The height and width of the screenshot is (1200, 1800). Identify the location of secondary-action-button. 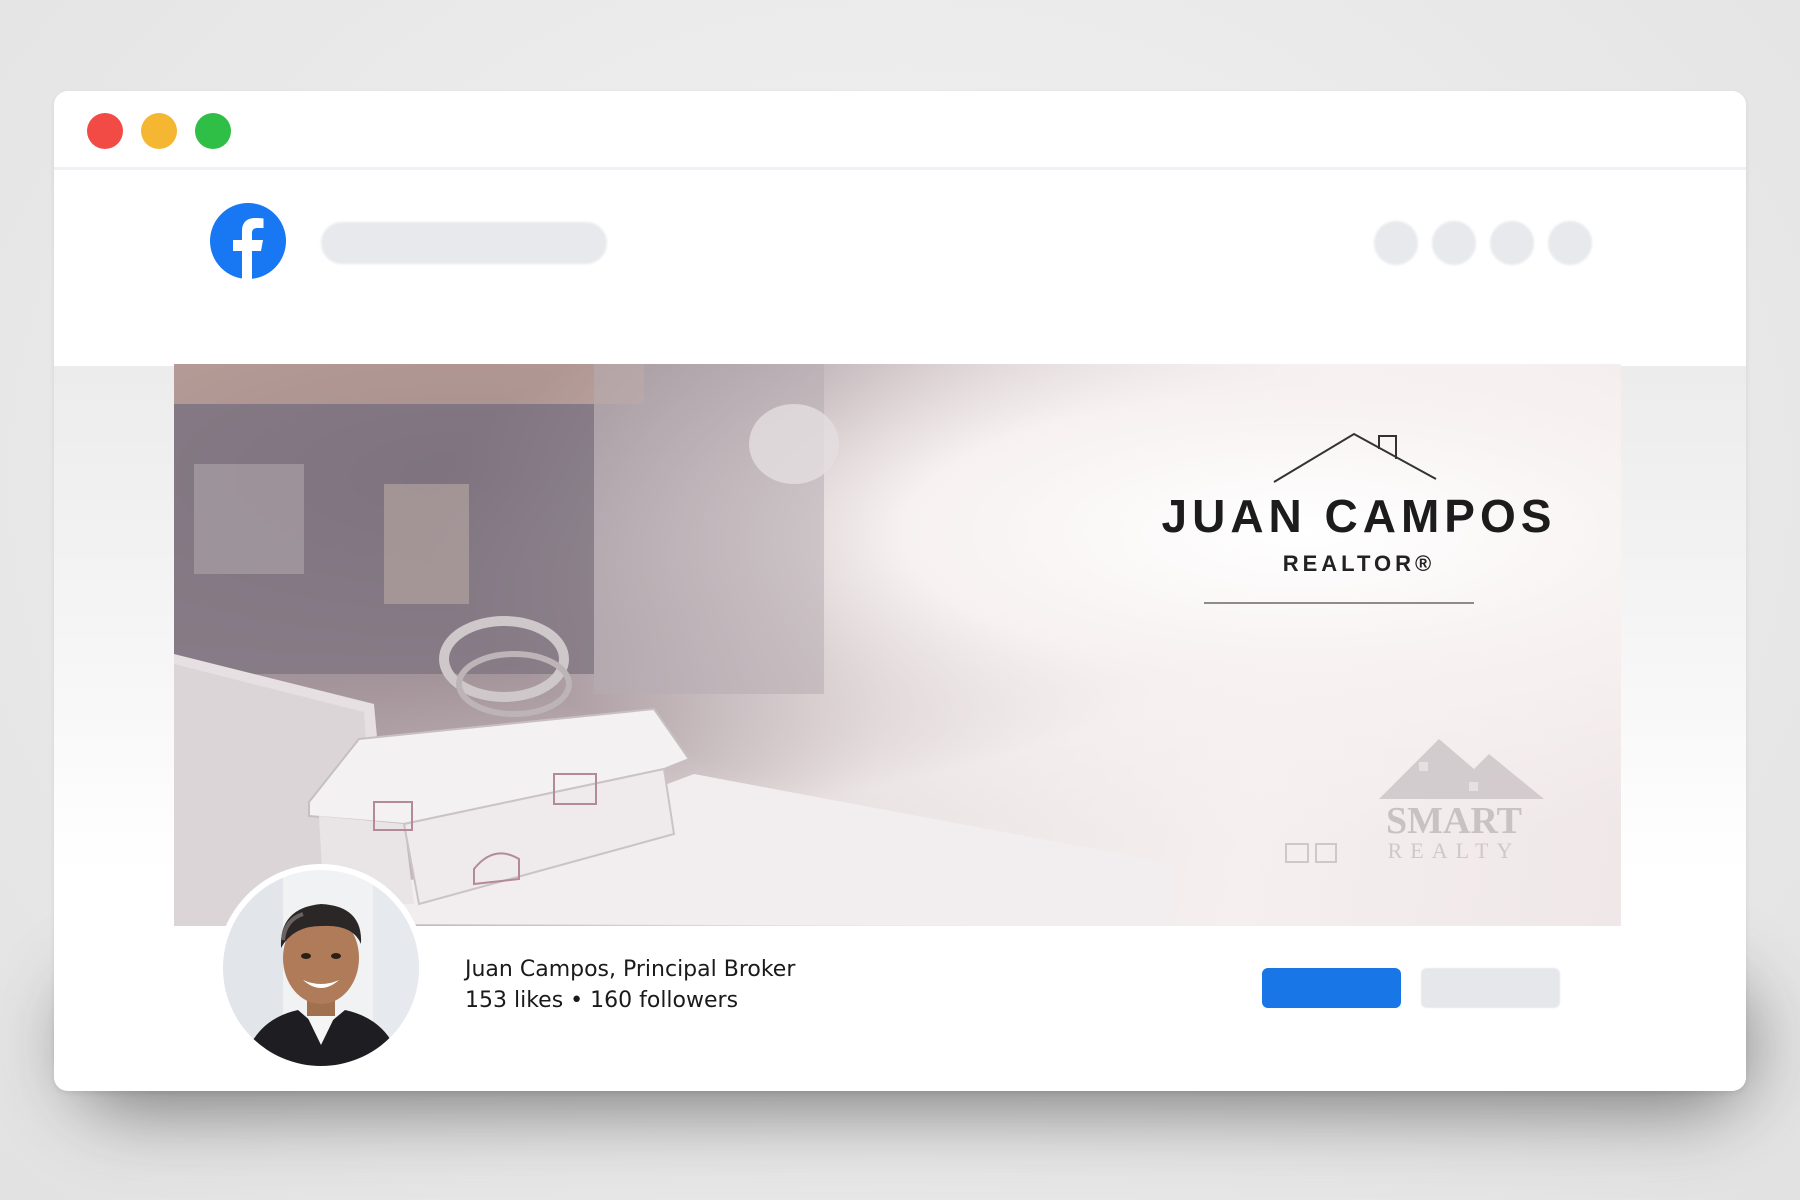
(1490, 988).